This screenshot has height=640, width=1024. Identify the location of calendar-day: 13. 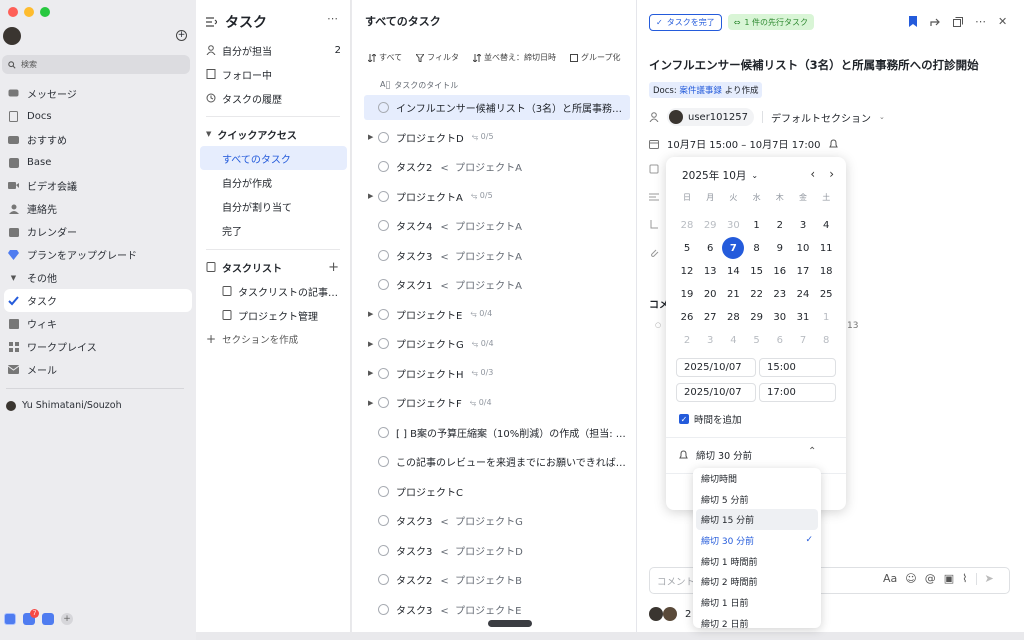
(710, 271).